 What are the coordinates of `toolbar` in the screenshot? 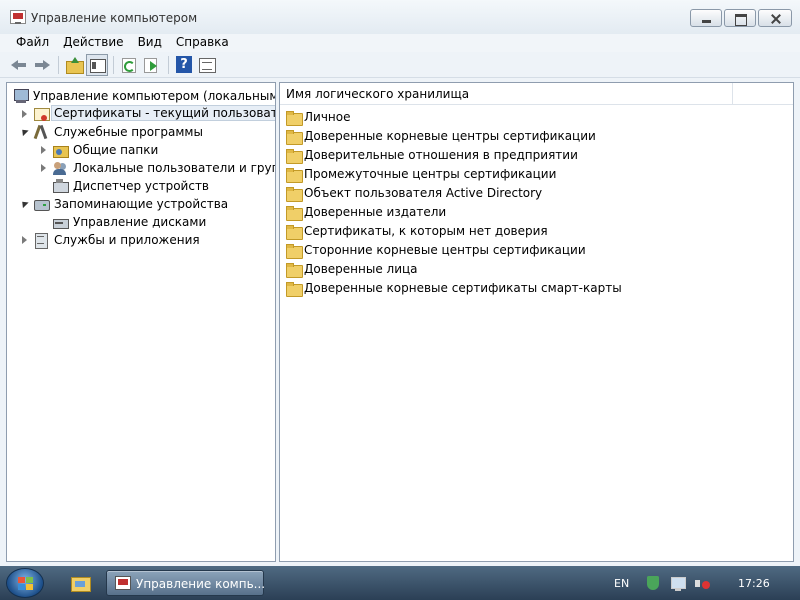 It's located at (400, 65).